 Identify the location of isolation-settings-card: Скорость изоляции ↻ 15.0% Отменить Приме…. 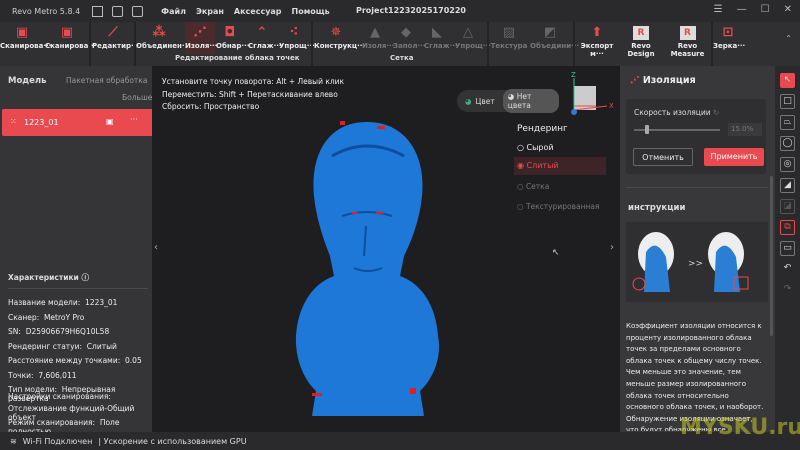
(696, 136).